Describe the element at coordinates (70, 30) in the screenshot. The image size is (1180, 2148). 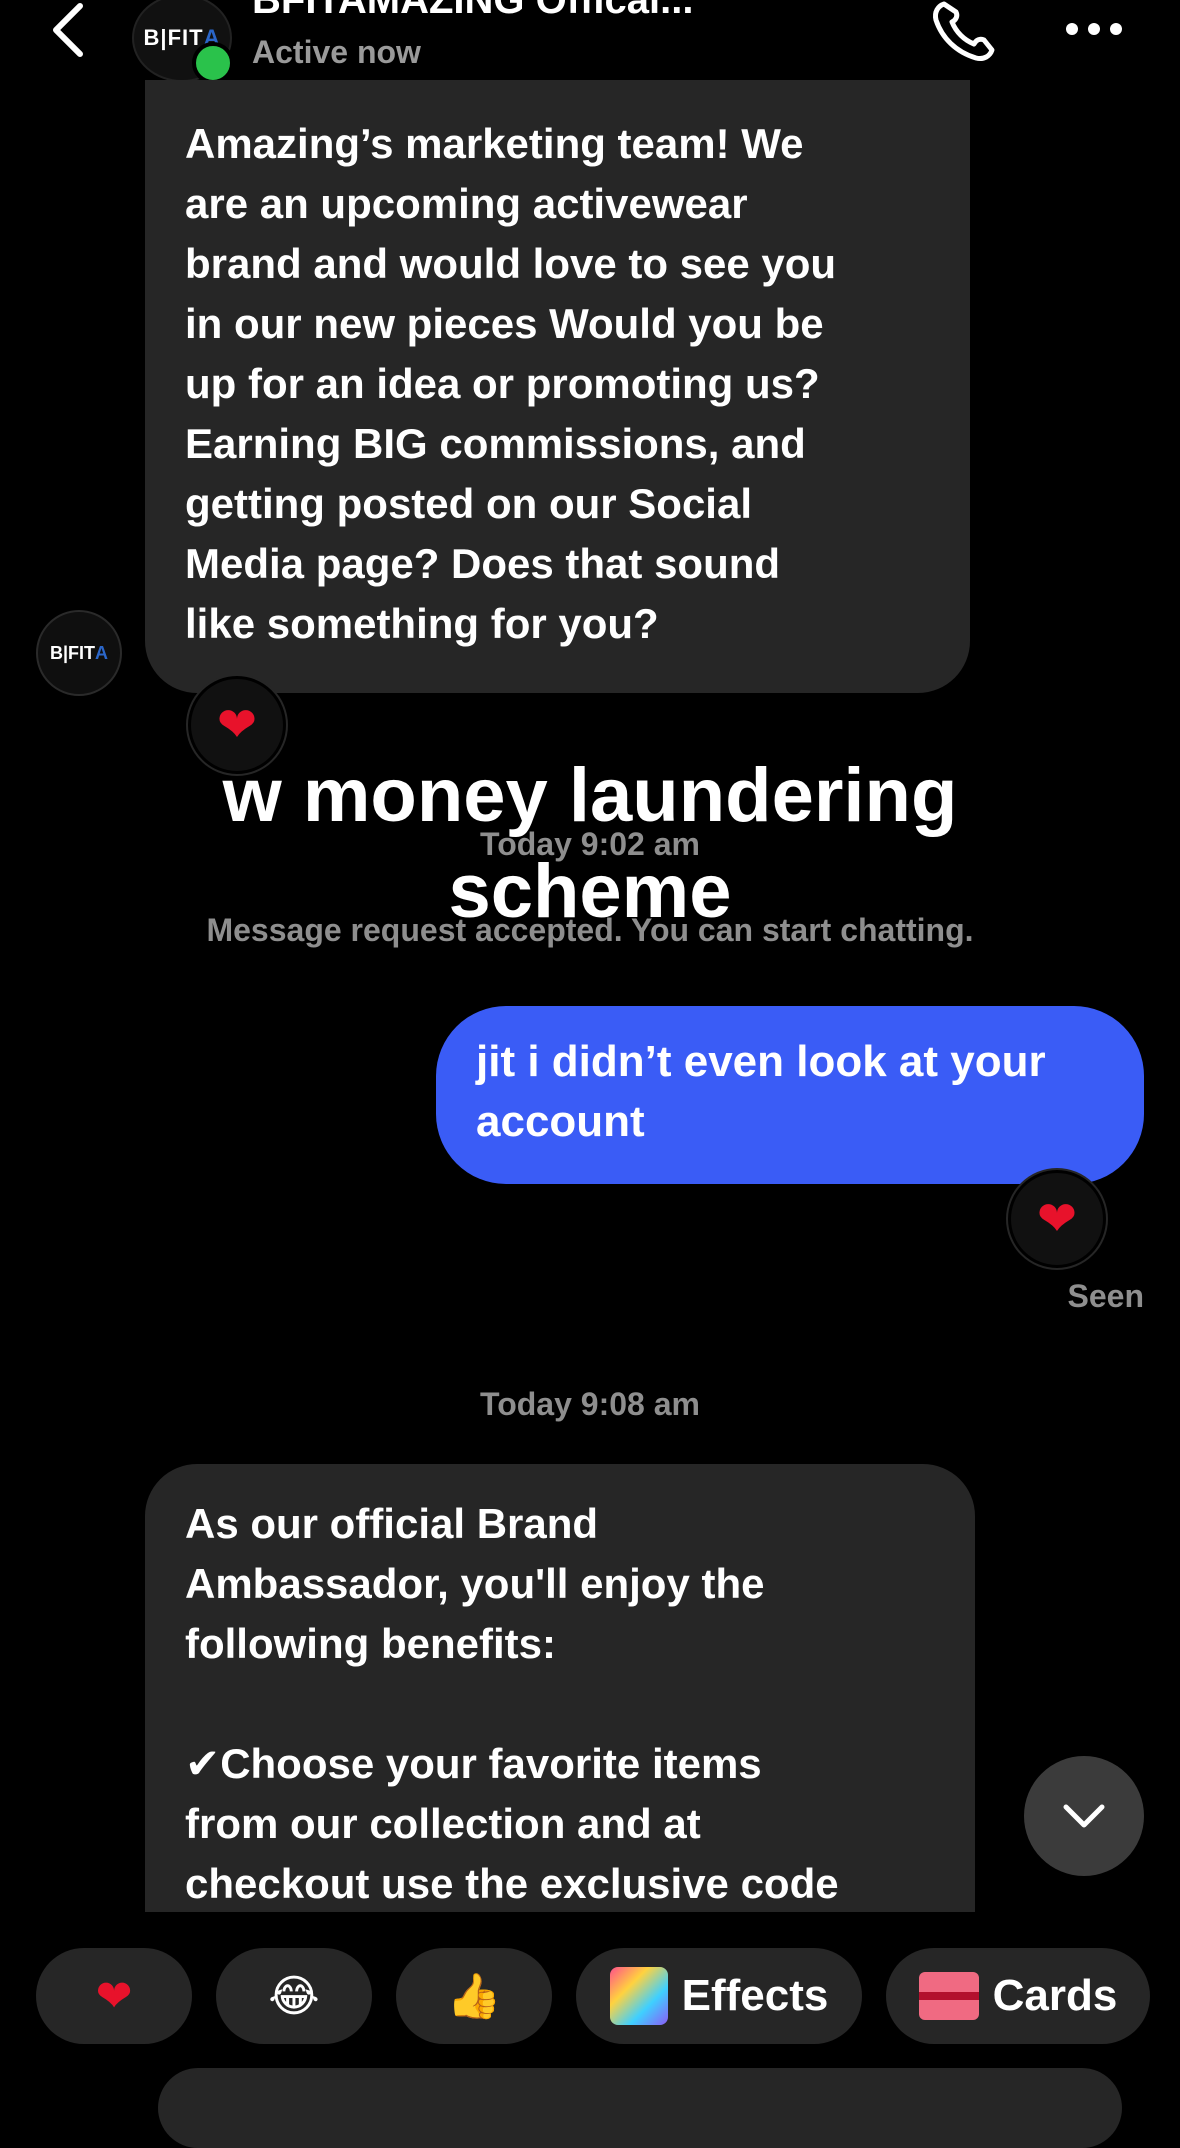
I see `back-arrow-icon` at that location.